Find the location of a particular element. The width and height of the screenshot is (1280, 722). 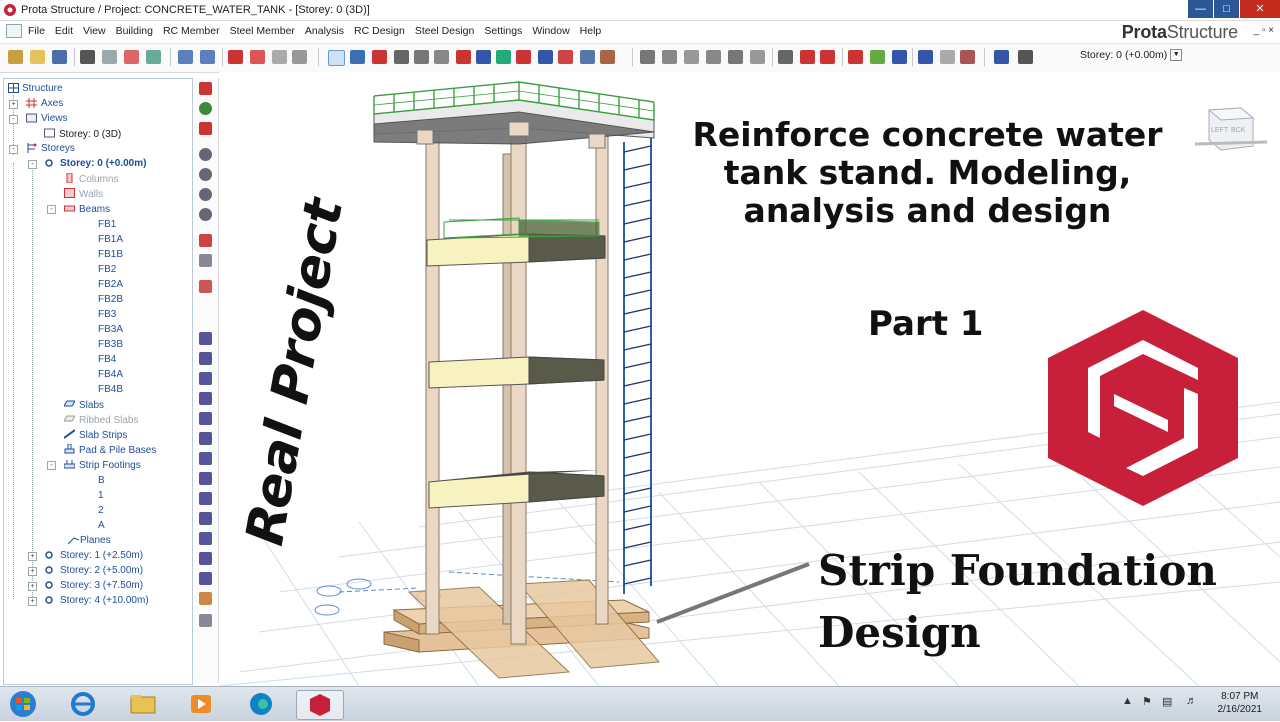

volume-icon: ♬ is located at coordinates (1191, 701).